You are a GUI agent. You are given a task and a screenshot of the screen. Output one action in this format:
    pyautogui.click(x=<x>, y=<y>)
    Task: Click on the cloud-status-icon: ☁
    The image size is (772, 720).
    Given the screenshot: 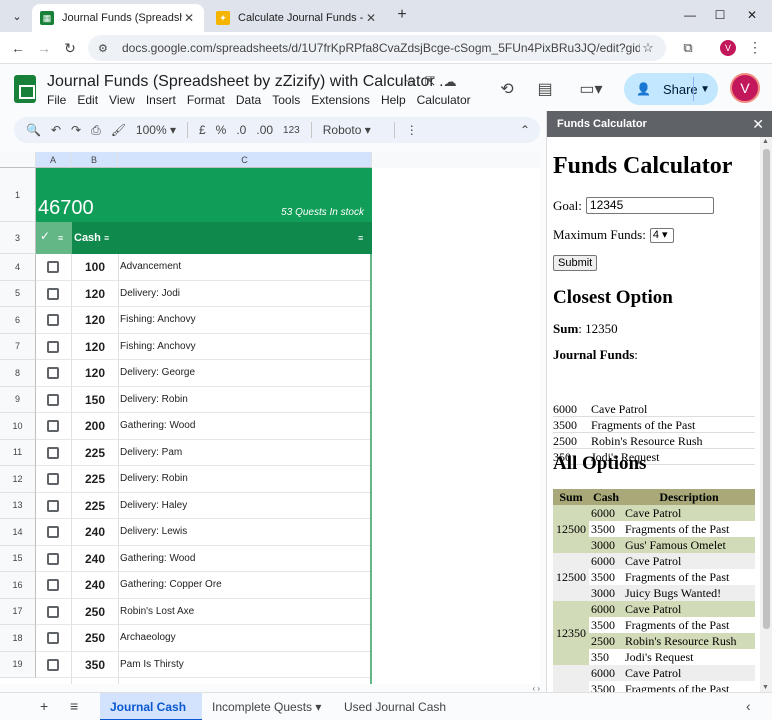 What is the action you would take?
    pyautogui.click(x=454, y=81)
    